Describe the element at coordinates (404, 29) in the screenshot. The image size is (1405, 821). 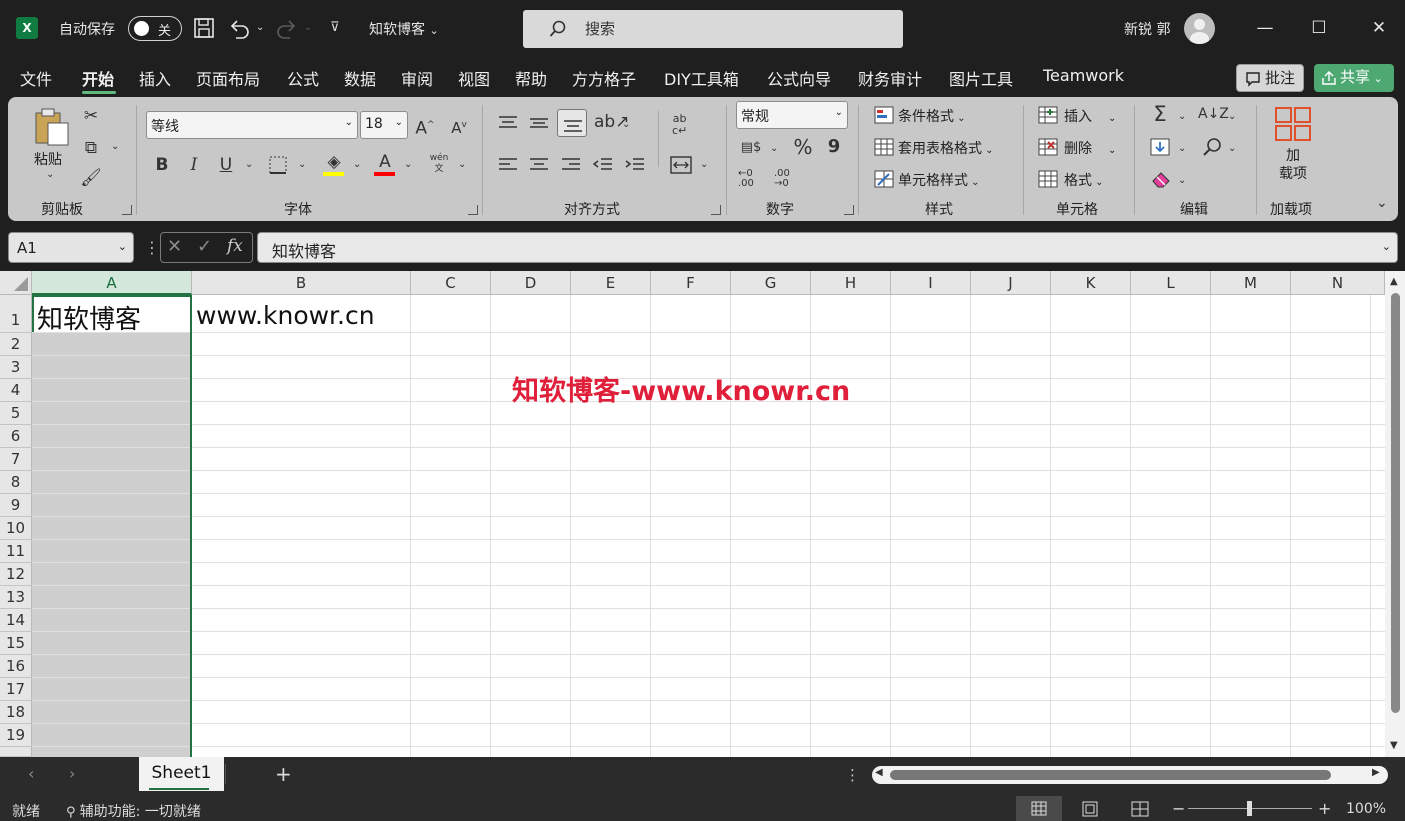
I see `document-title: 知软博客 ⌄` at that location.